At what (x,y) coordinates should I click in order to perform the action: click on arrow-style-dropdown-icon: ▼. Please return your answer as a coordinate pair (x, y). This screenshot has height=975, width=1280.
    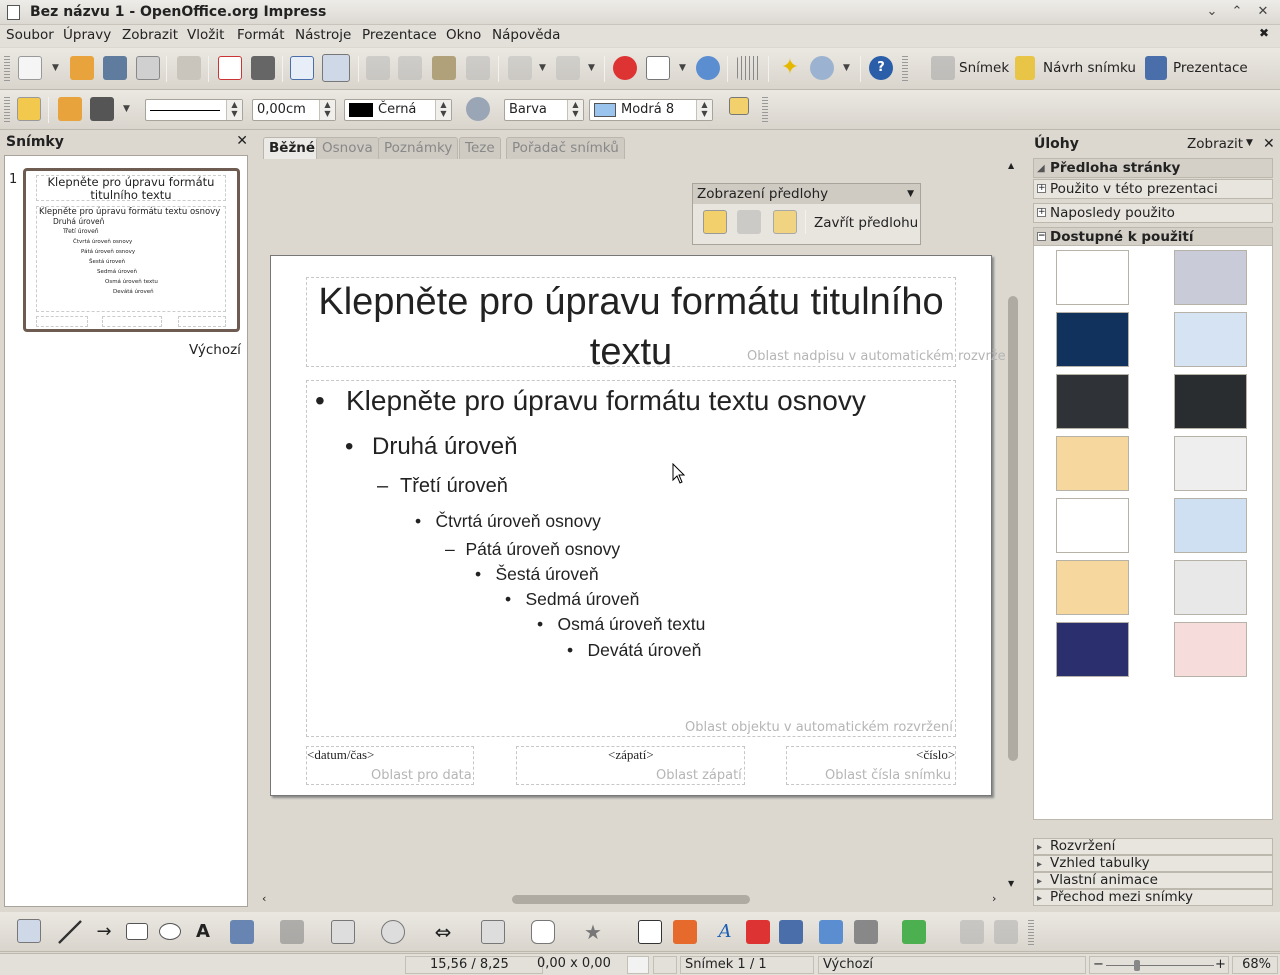
    Looking at the image, I should click on (126, 109).